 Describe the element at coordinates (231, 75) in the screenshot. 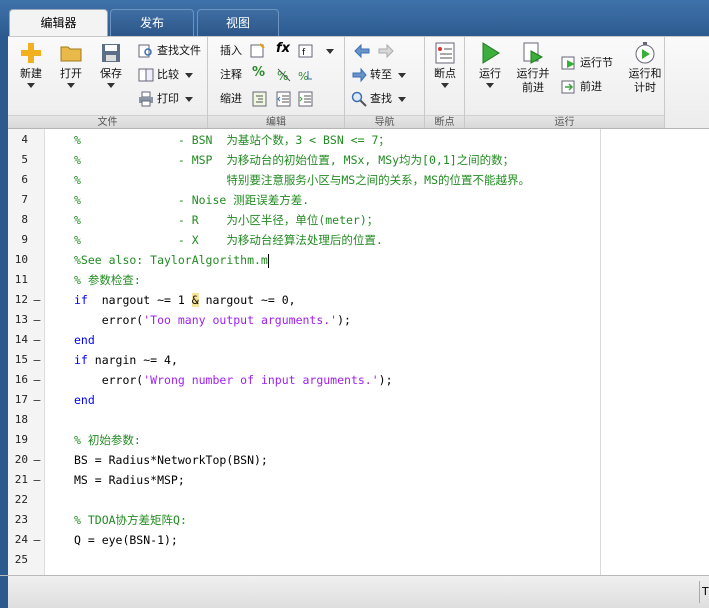

I see `comment-button: 注释` at that location.